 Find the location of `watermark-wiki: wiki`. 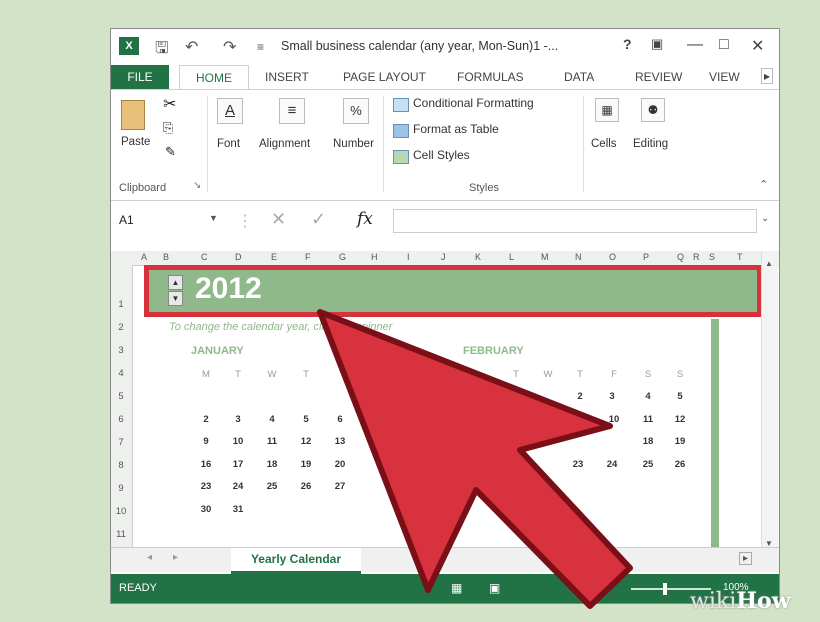

watermark-wiki: wiki is located at coordinates (713, 601).